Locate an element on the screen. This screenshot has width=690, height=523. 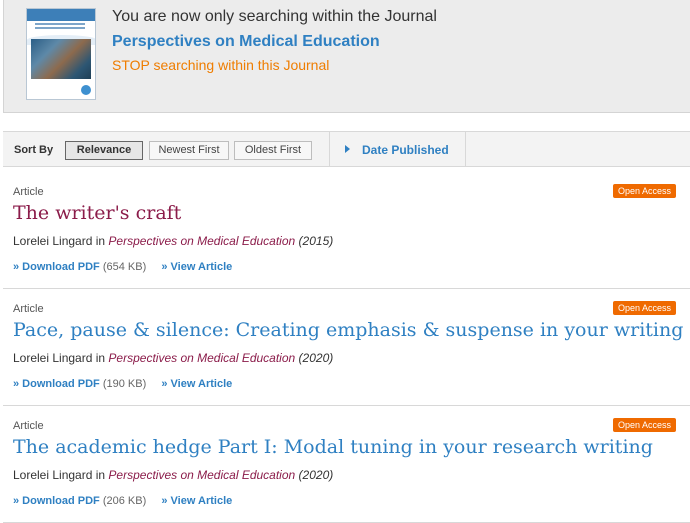
pdf-size: (206 KB) is located at coordinates (124, 501).